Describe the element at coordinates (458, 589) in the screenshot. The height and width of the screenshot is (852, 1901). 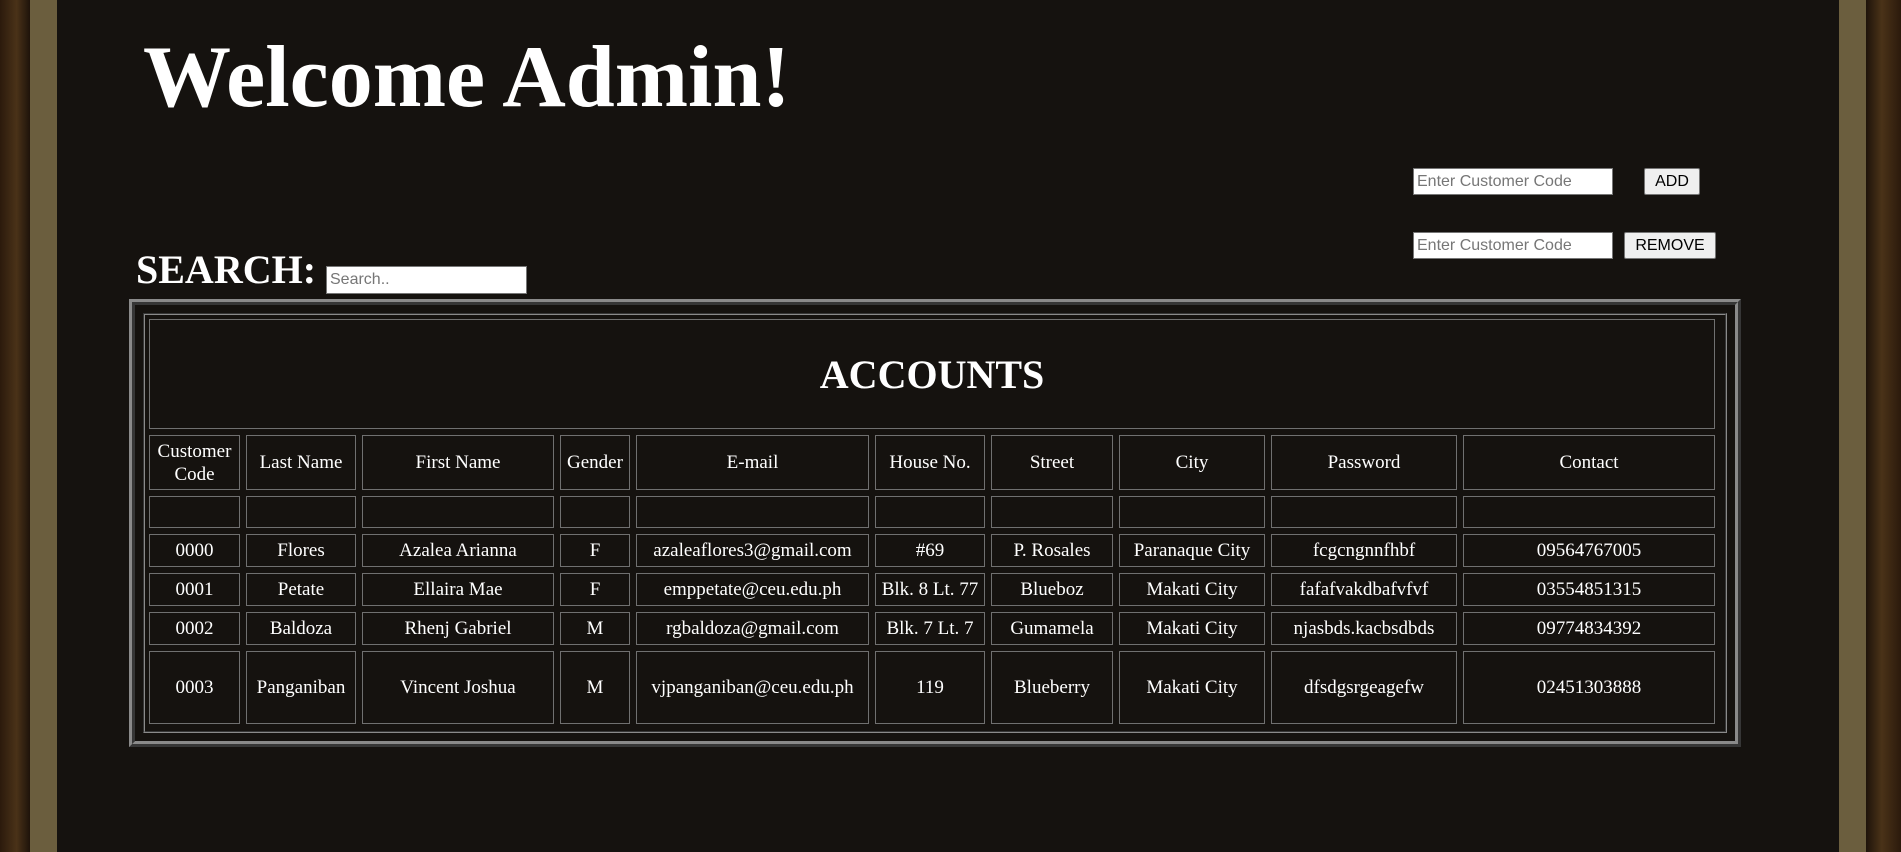
I see `table-cell: Ellaira Mae` at that location.